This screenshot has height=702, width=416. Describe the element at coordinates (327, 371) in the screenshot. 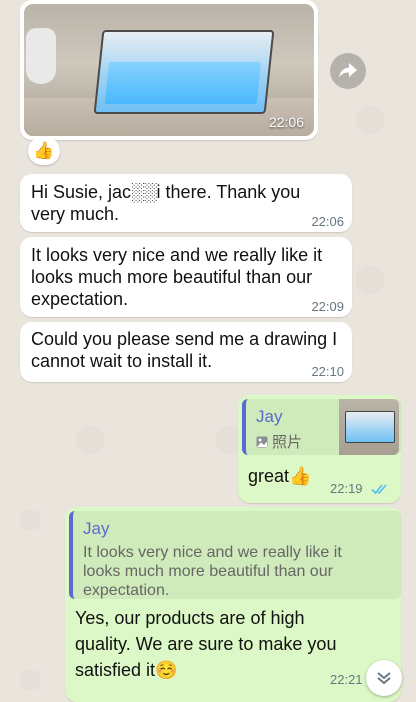

I see `message-time: 22:10` at that location.